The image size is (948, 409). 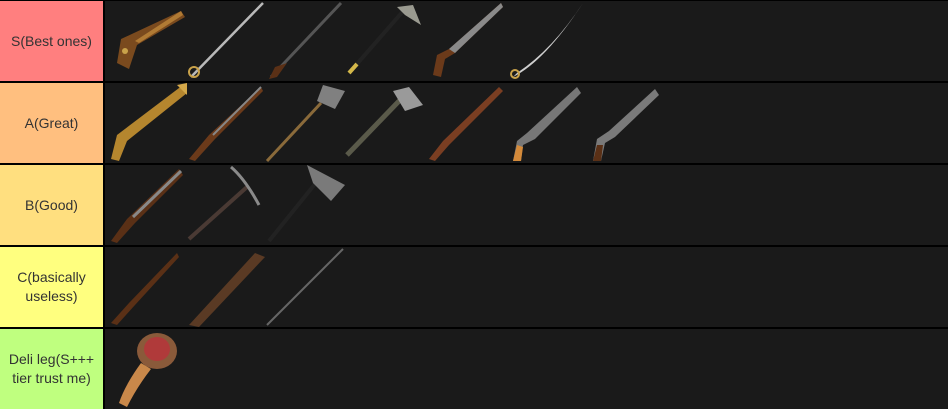 What do you see at coordinates (51, 369) in the screenshot?
I see `tier-label-deli: Deli leg(S+++ tier trust me)` at bounding box center [51, 369].